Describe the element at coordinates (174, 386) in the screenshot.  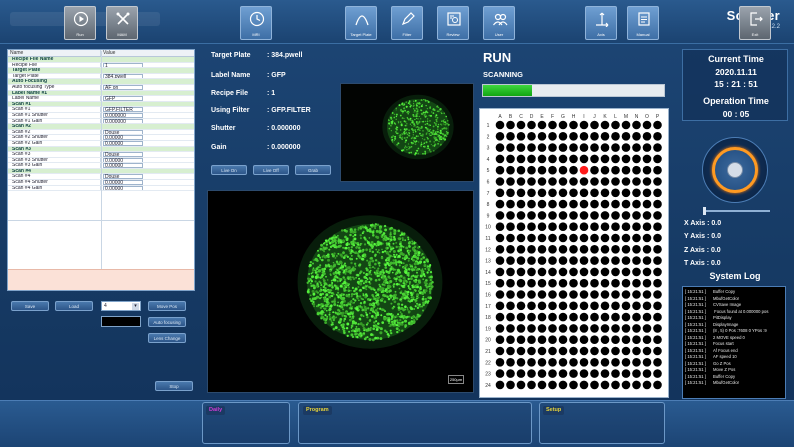
I see `stop-button: Stop` at that location.